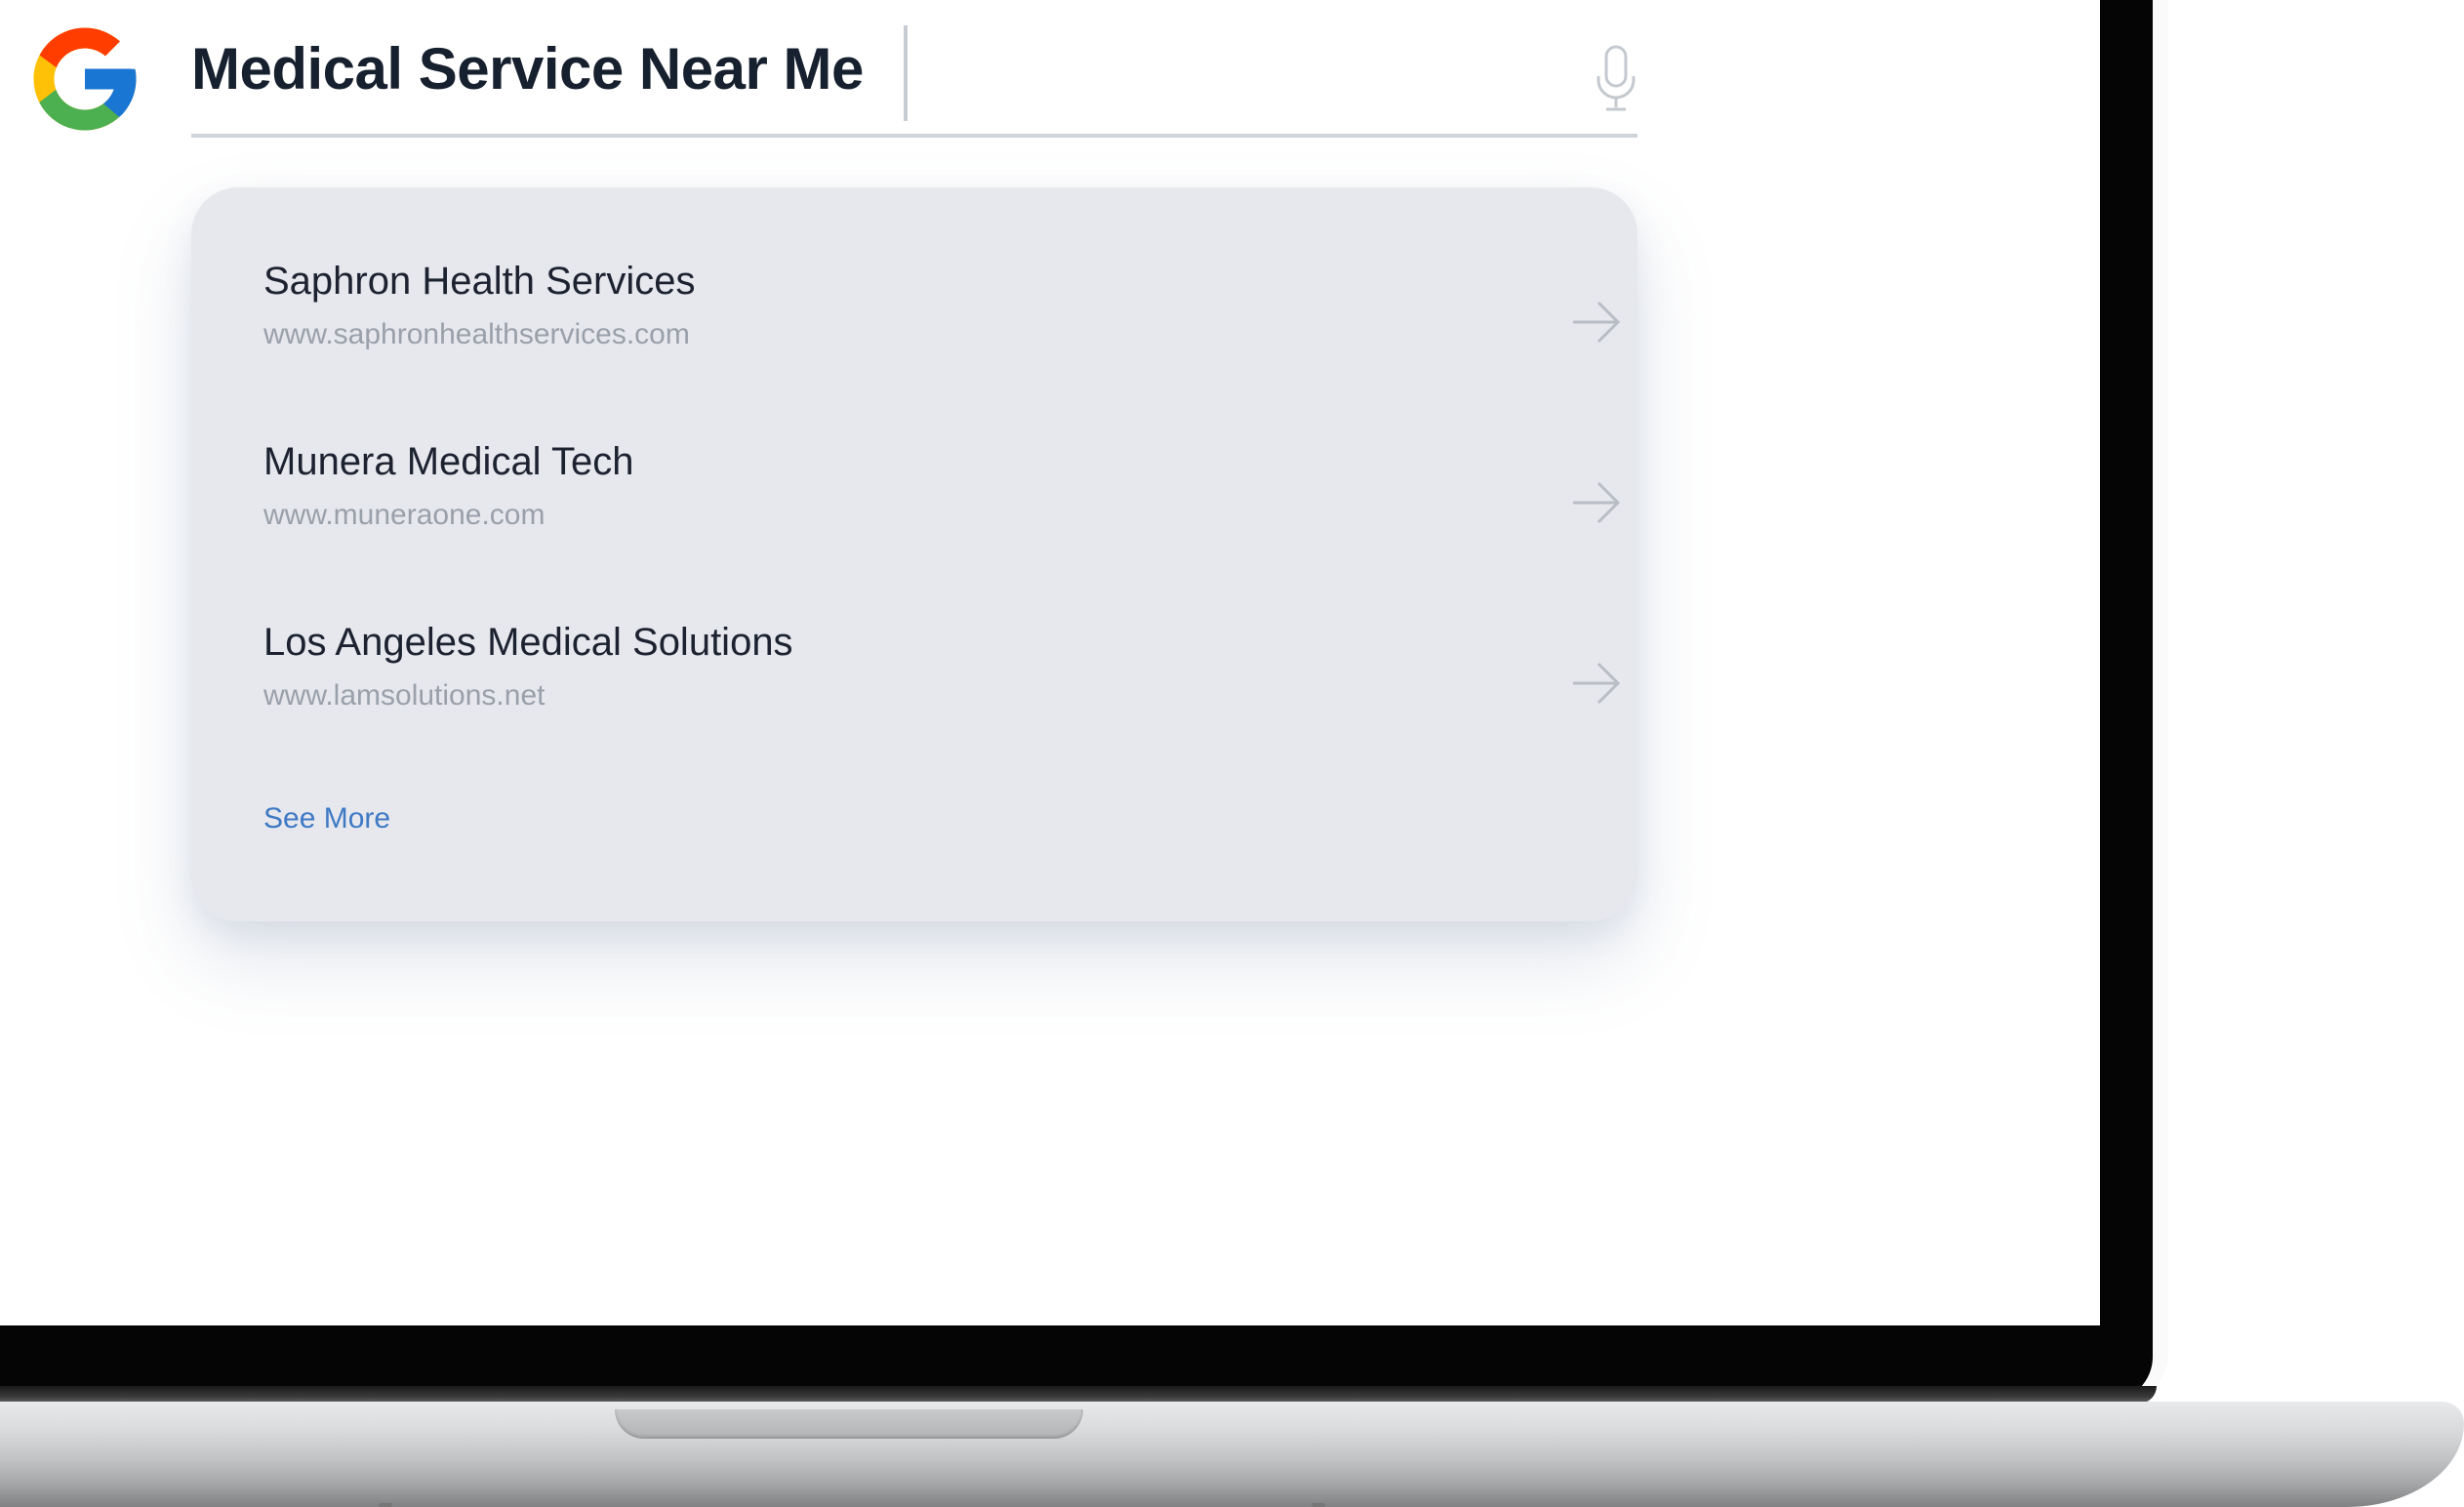  I want to click on microphone-icon, so click(1616, 79).